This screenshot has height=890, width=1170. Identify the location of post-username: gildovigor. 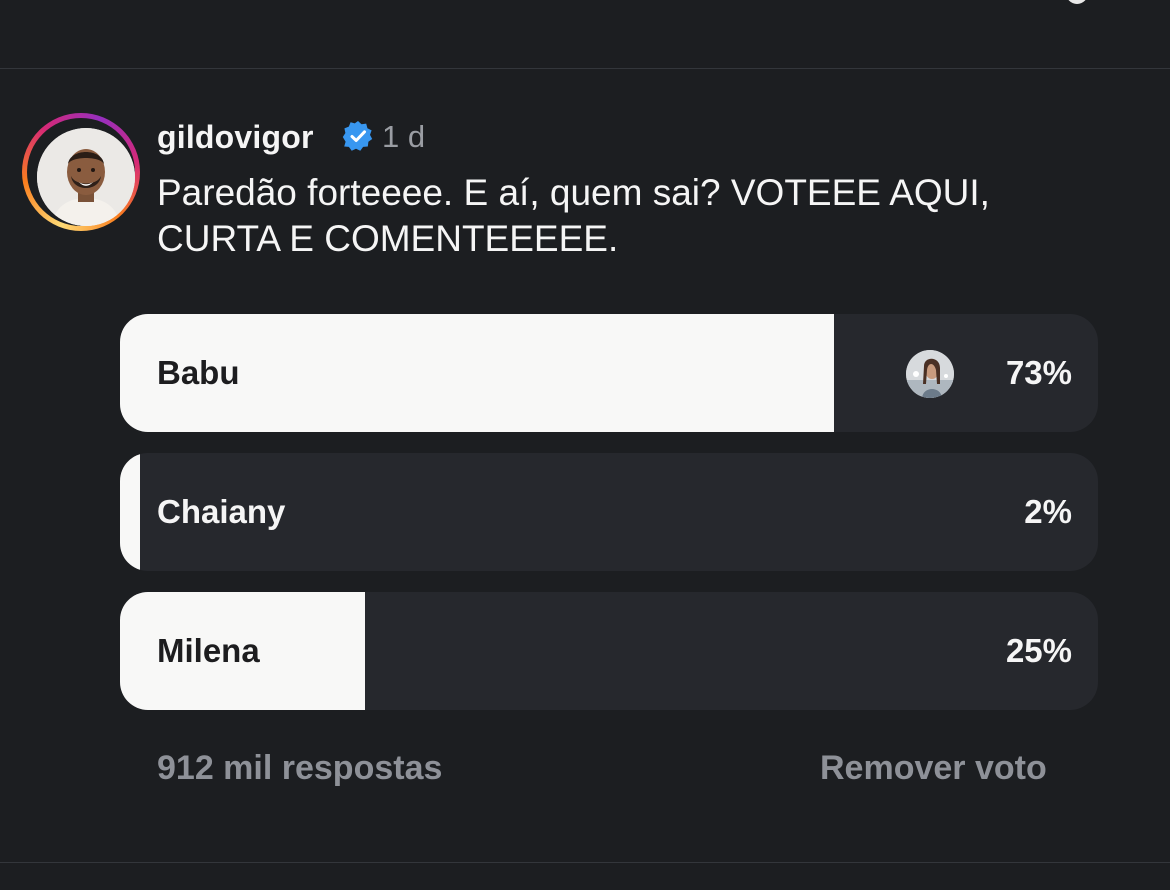
(235, 137).